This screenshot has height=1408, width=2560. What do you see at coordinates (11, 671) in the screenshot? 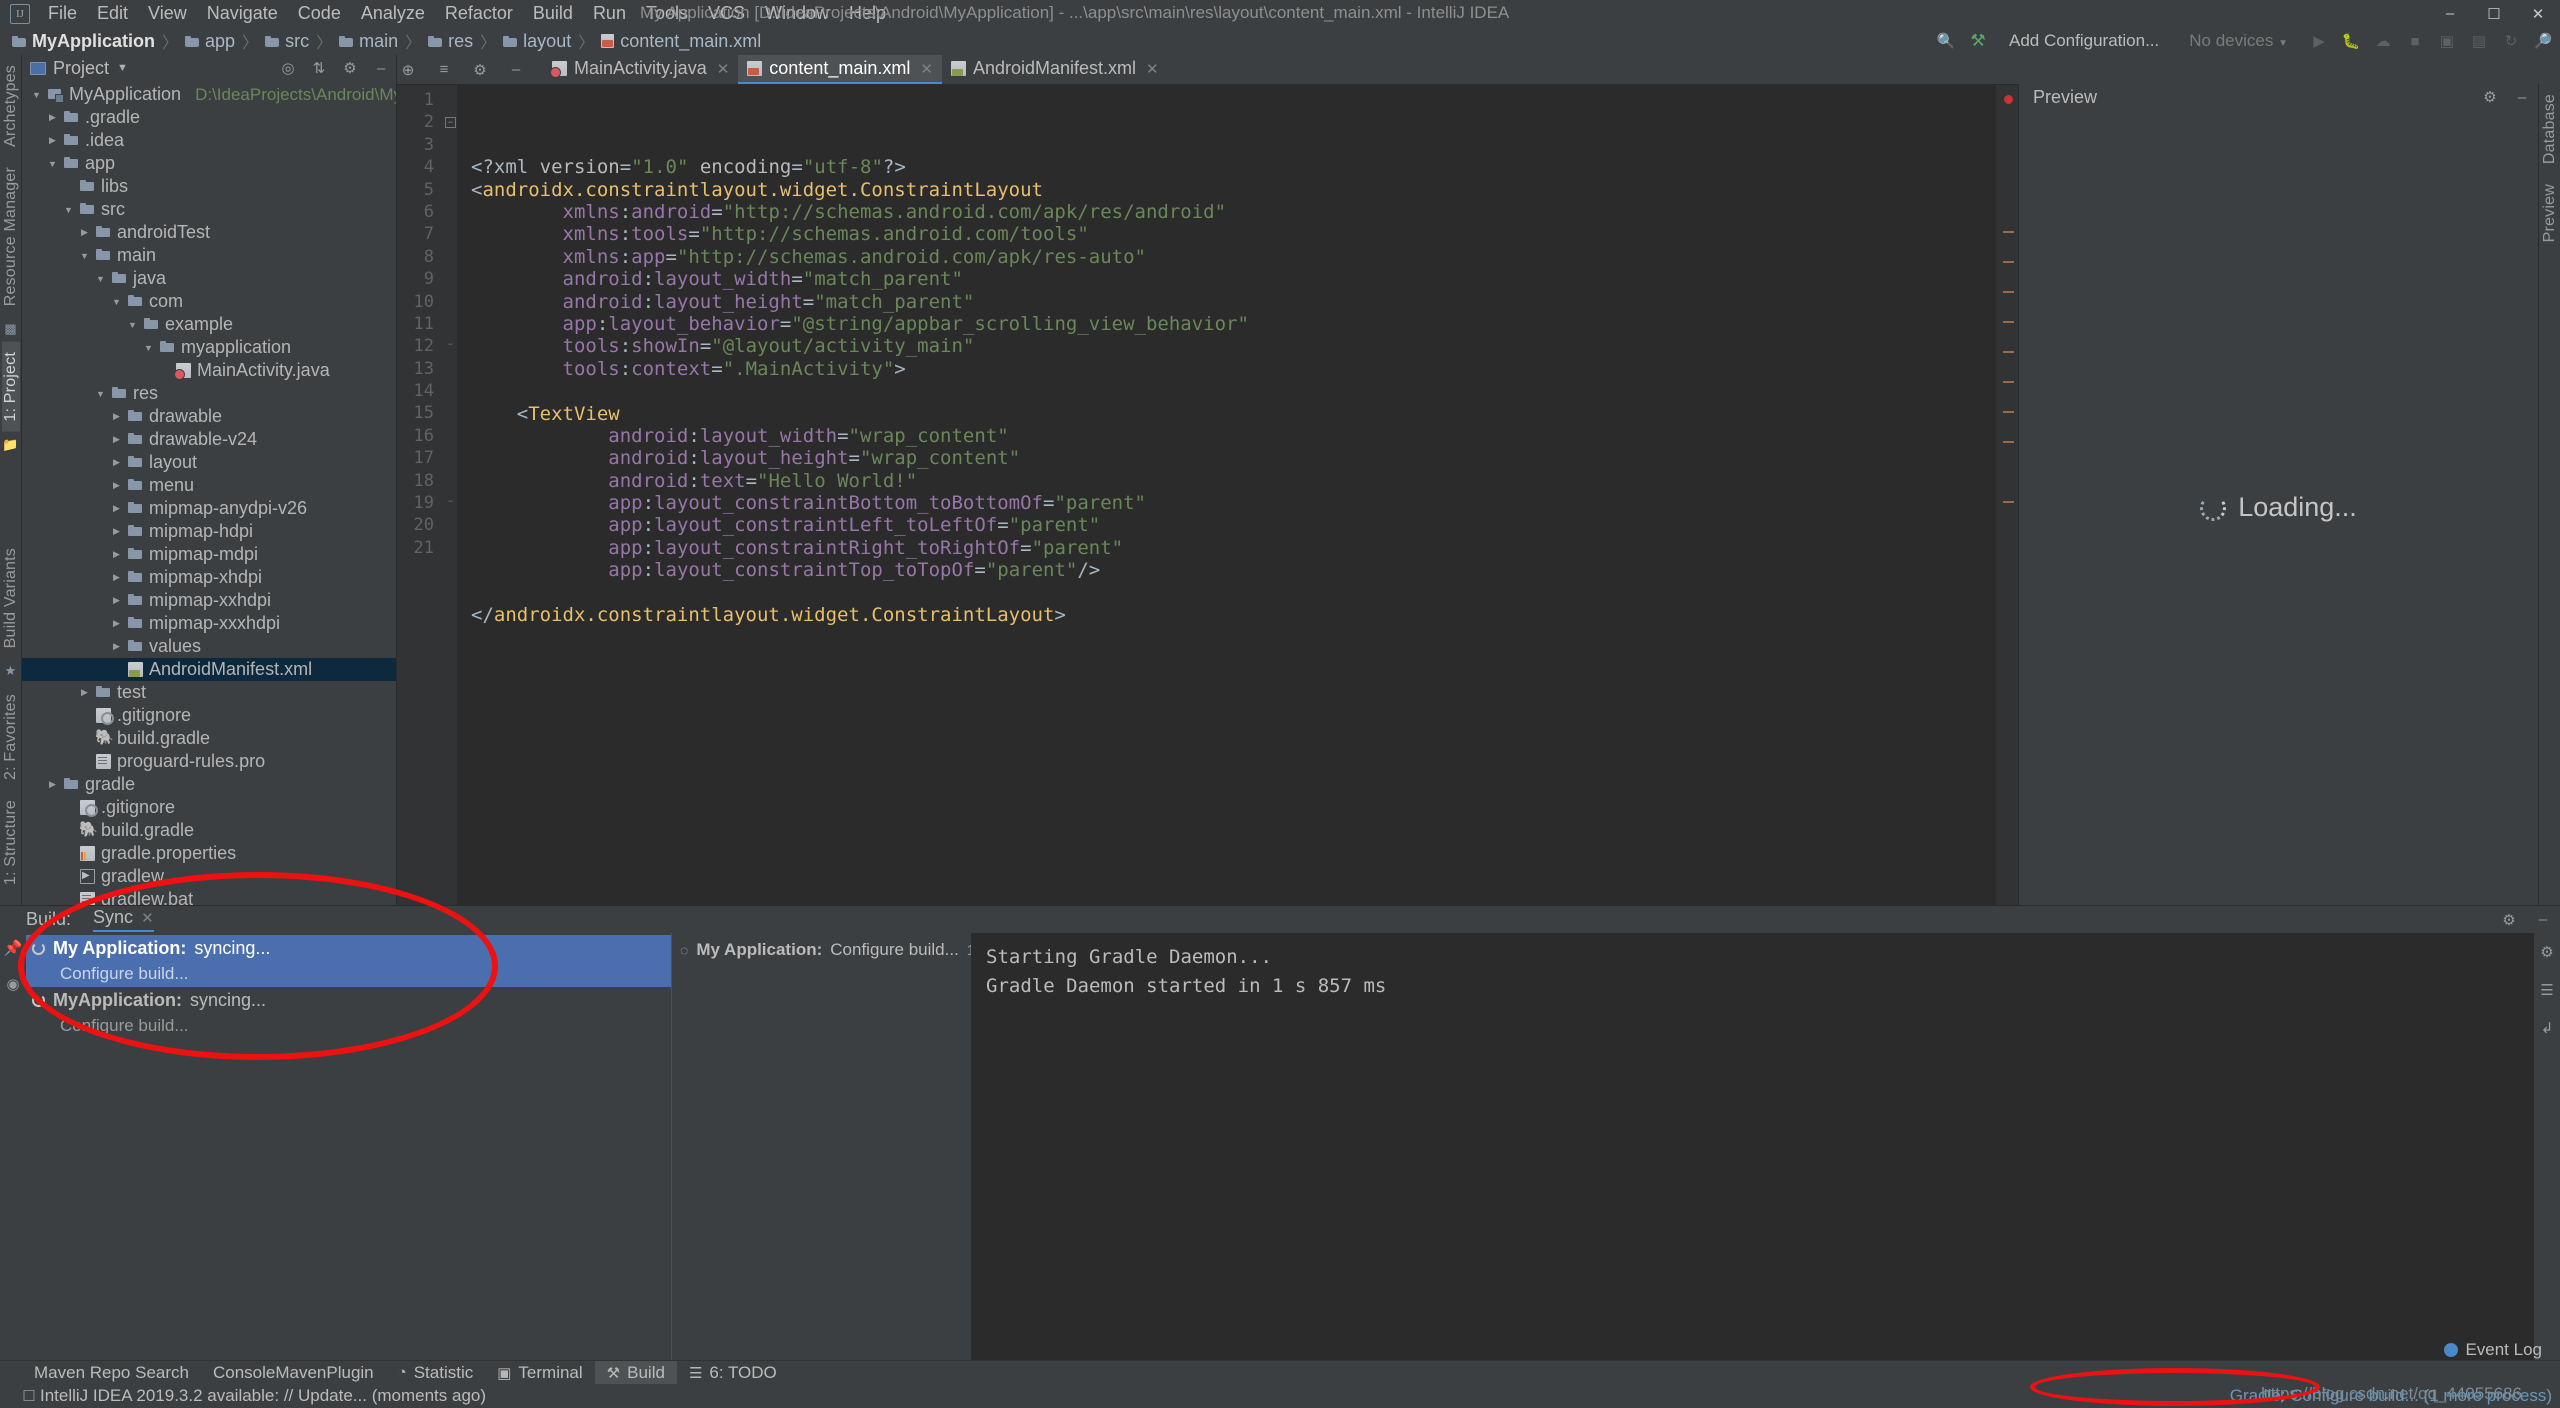
I see `star-icon: ★` at bounding box center [11, 671].